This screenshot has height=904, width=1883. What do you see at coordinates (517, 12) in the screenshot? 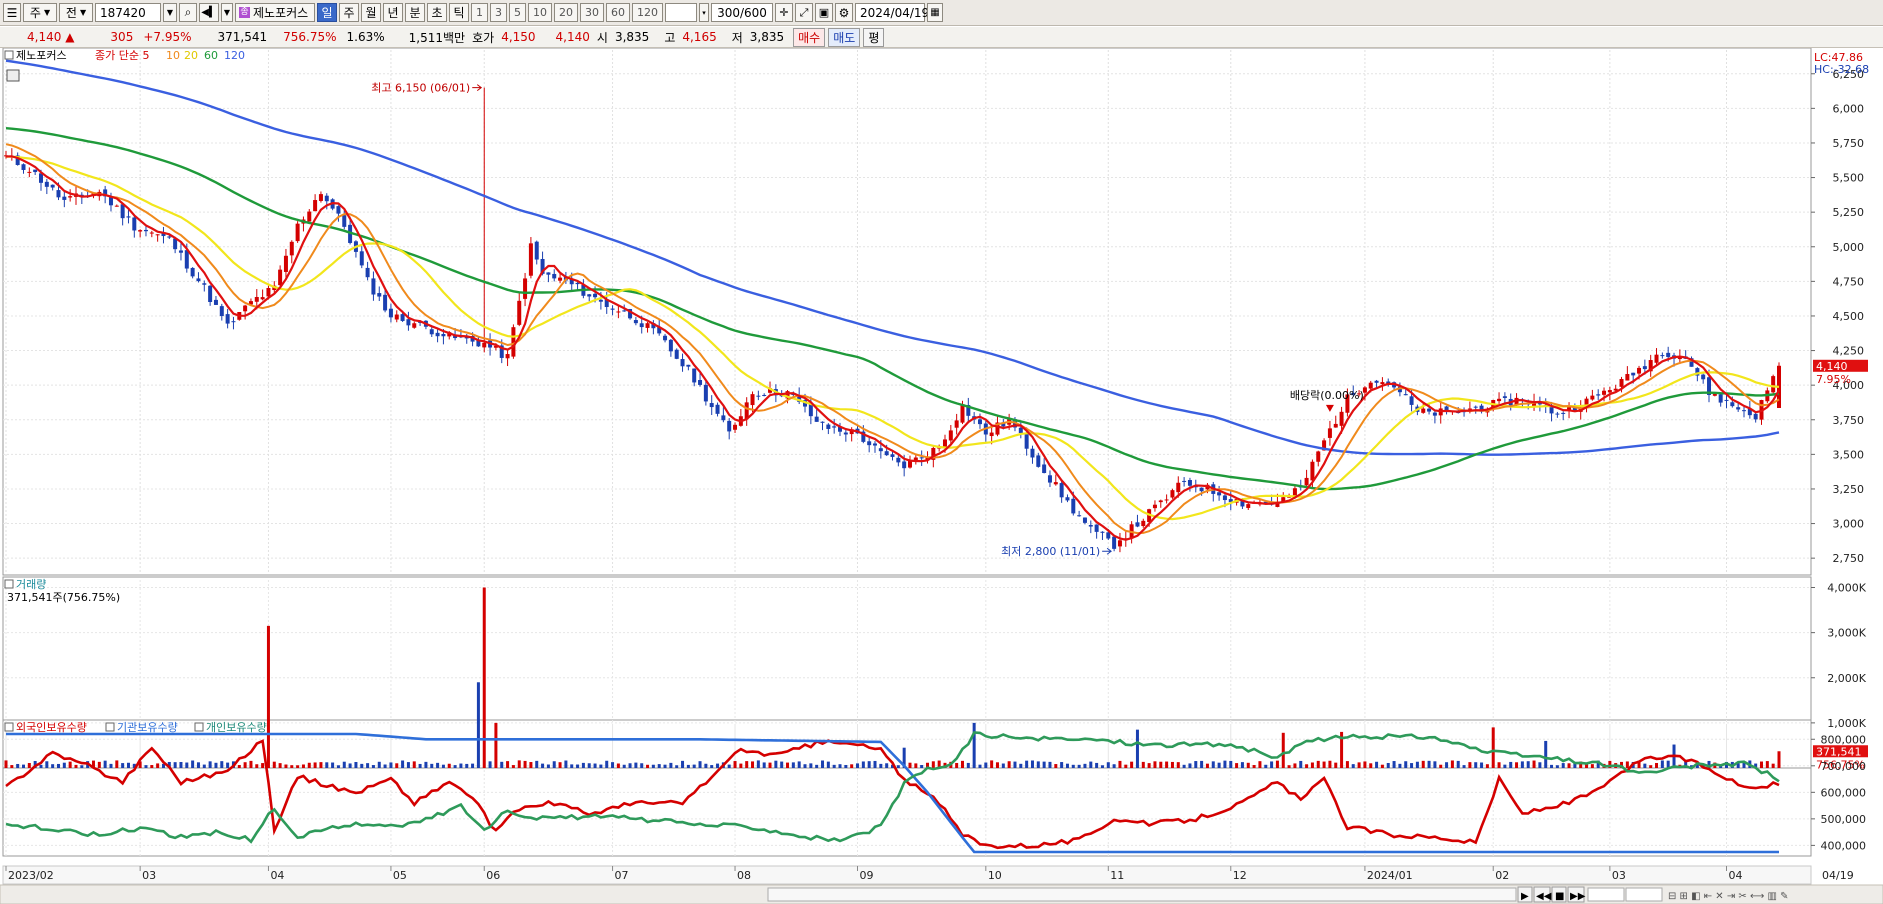
I see `minute-5: 5` at bounding box center [517, 12].